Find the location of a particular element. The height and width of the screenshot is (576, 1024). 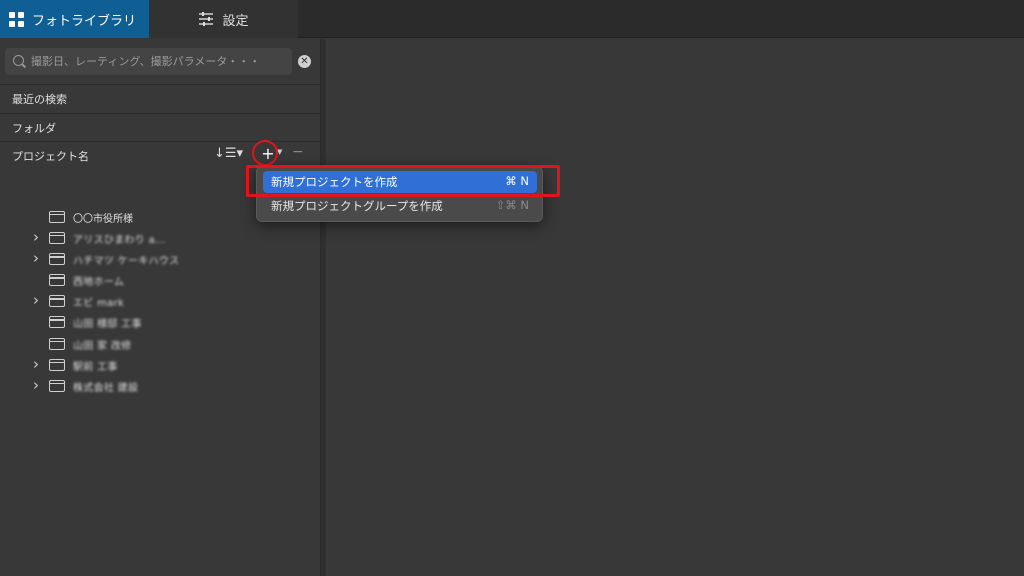

menu-item-label: 新規プロジェクトグループを作成 is located at coordinates (357, 206).